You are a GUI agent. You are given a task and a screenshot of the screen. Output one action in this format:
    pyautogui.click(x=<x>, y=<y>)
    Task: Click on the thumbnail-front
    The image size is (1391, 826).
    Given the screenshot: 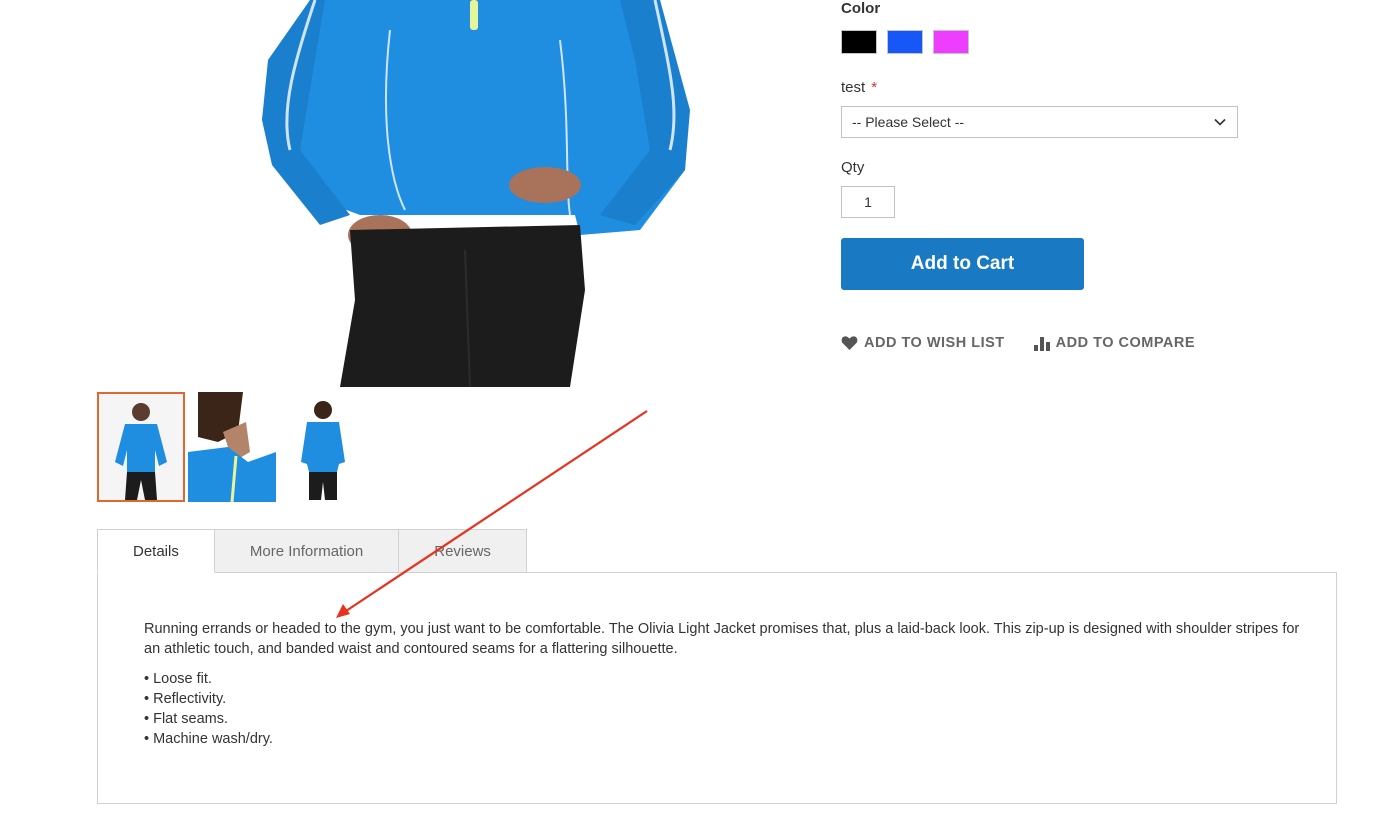 What is the action you would take?
    pyautogui.click(x=141, y=447)
    